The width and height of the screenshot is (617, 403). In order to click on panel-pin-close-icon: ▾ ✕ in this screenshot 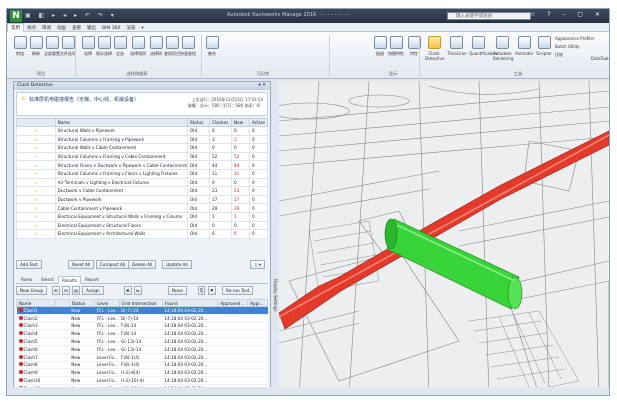, I will do `click(262, 86)`.